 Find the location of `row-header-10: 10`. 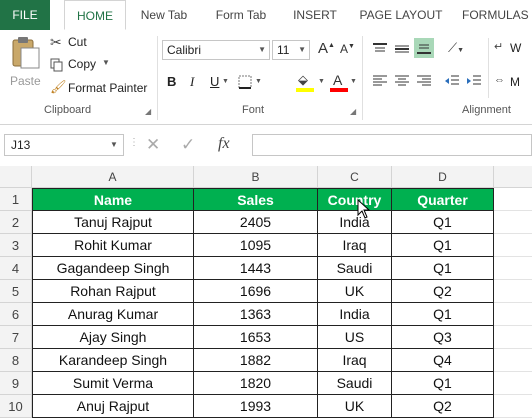

row-header-10: 10 is located at coordinates (16, 406).